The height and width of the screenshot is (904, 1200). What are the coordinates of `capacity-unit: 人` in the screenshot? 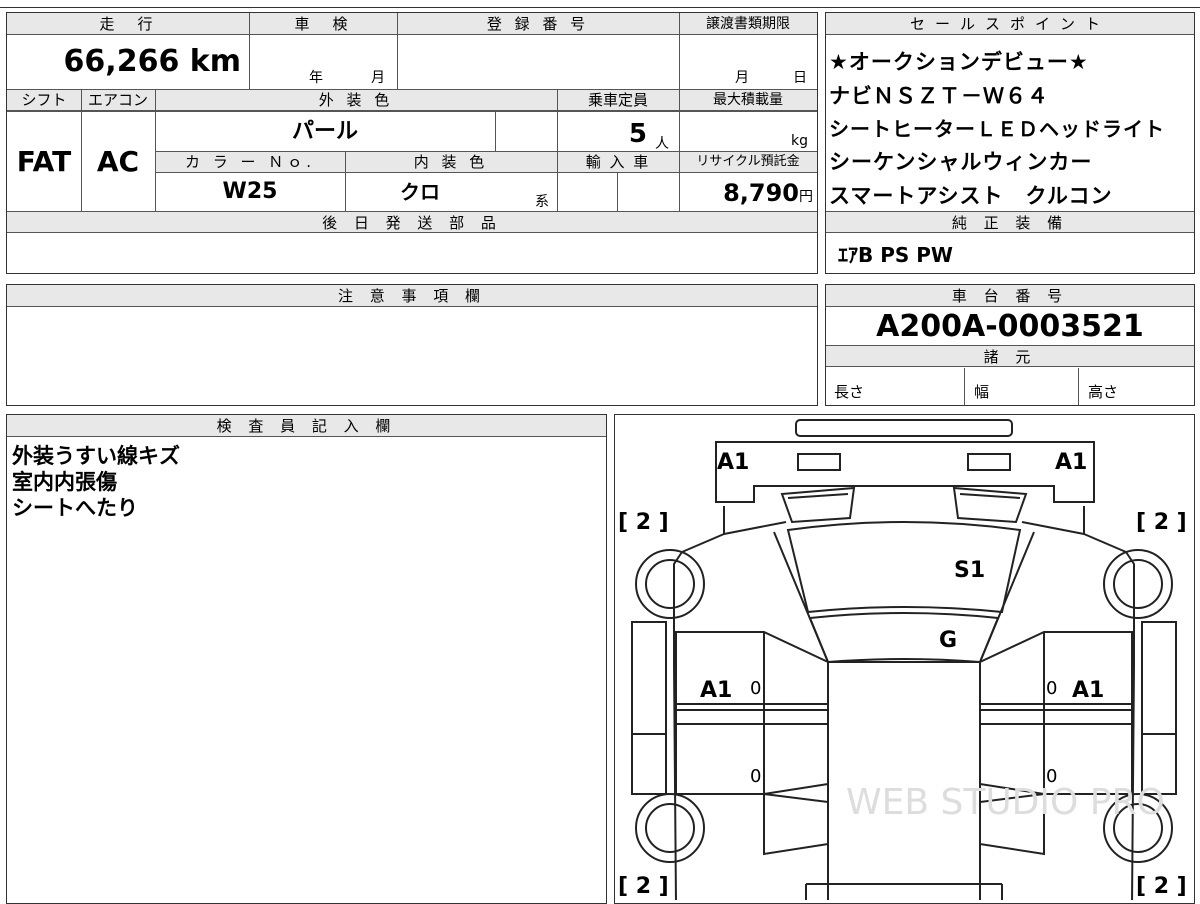 It's located at (662, 144).